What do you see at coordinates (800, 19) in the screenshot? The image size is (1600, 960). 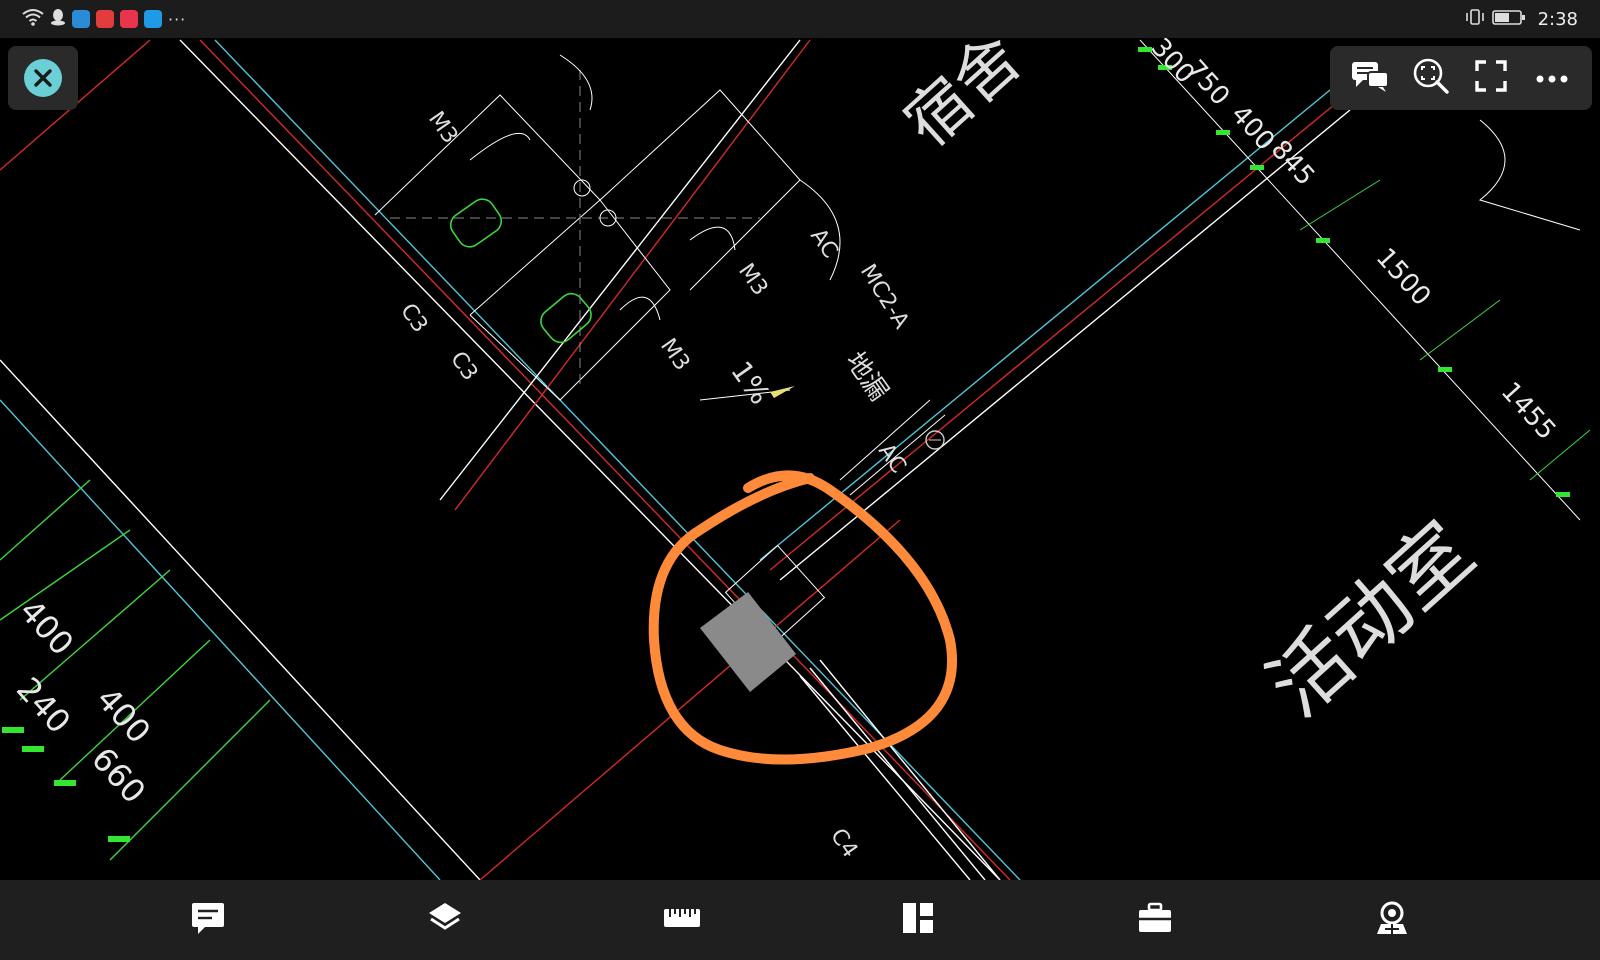 I see `status-bar: ··· 2:38` at bounding box center [800, 19].